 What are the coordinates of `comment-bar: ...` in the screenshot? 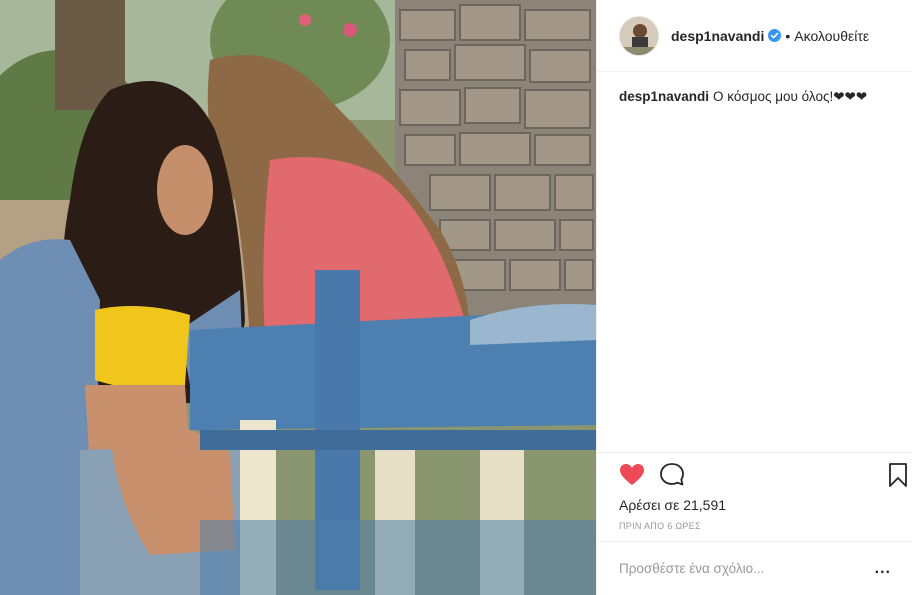 It's located at (754, 568).